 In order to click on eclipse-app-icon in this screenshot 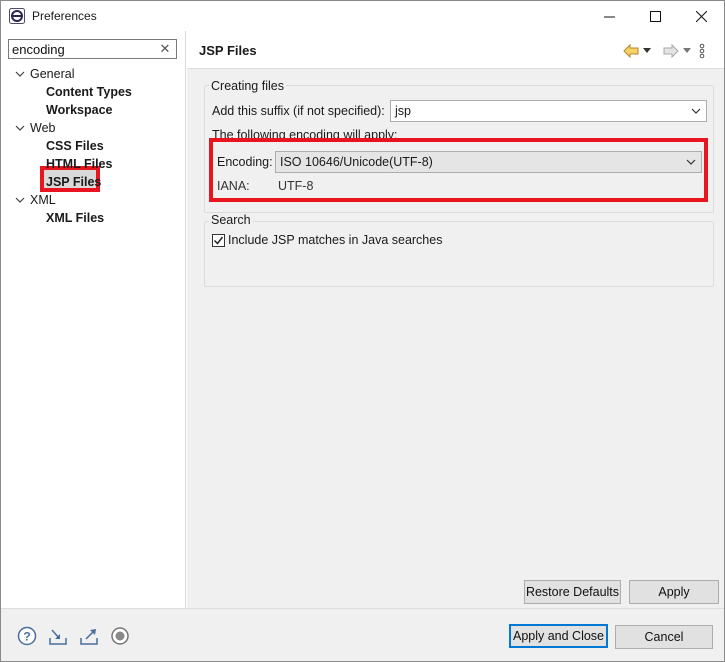, I will do `click(17, 16)`.